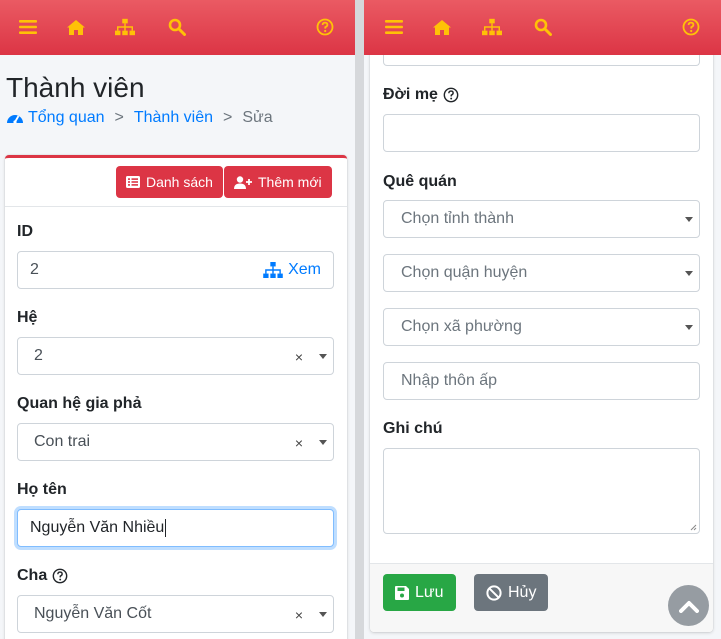 This screenshot has width=721, height=639. What do you see at coordinates (75, 87) in the screenshot?
I see `page-title: Thành viên` at bounding box center [75, 87].